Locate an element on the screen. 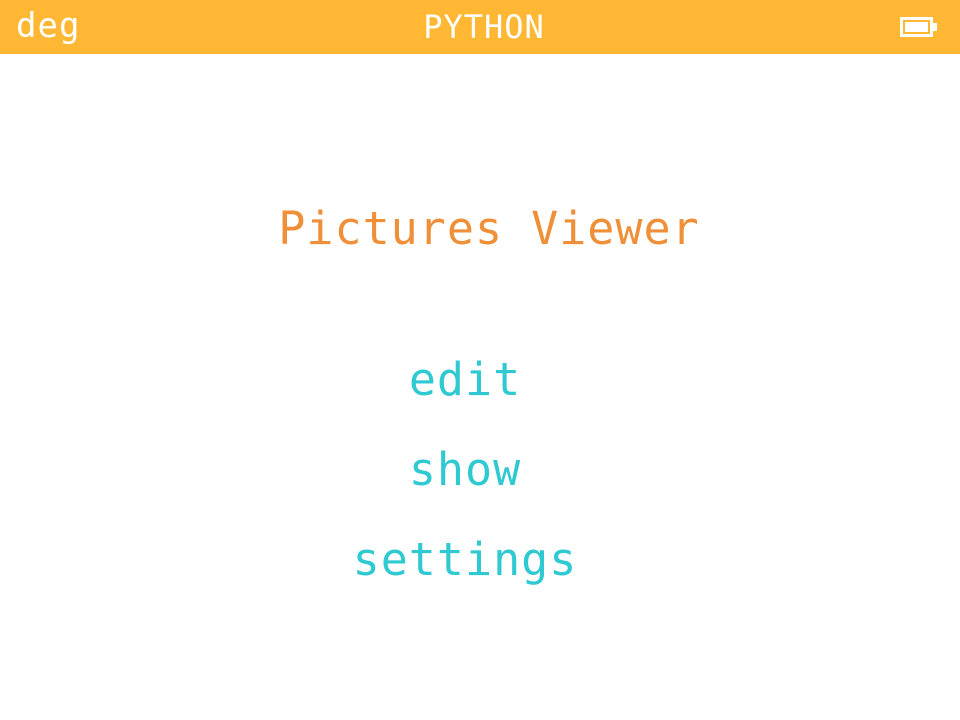 Image resolution: width=960 pixels, height=720 pixels. menu-item-edit: edit is located at coordinates (465, 380).